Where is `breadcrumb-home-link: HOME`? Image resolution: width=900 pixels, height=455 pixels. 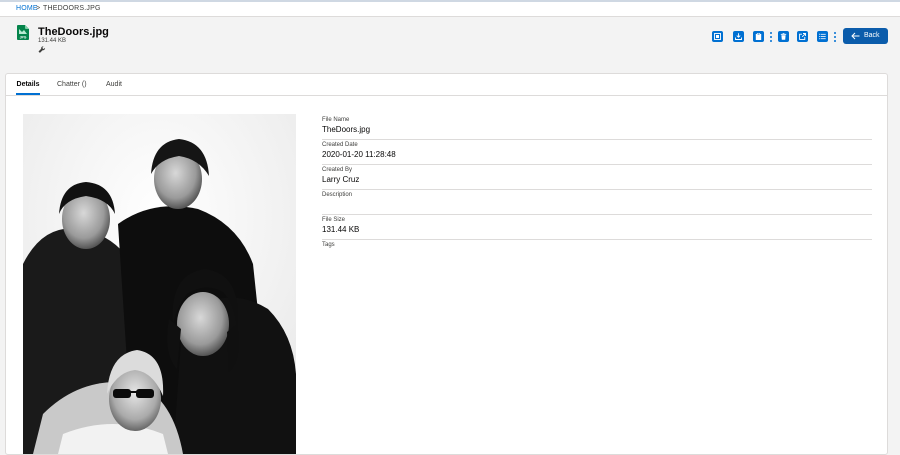
breadcrumb-home-link: HOME is located at coordinates (27, 9).